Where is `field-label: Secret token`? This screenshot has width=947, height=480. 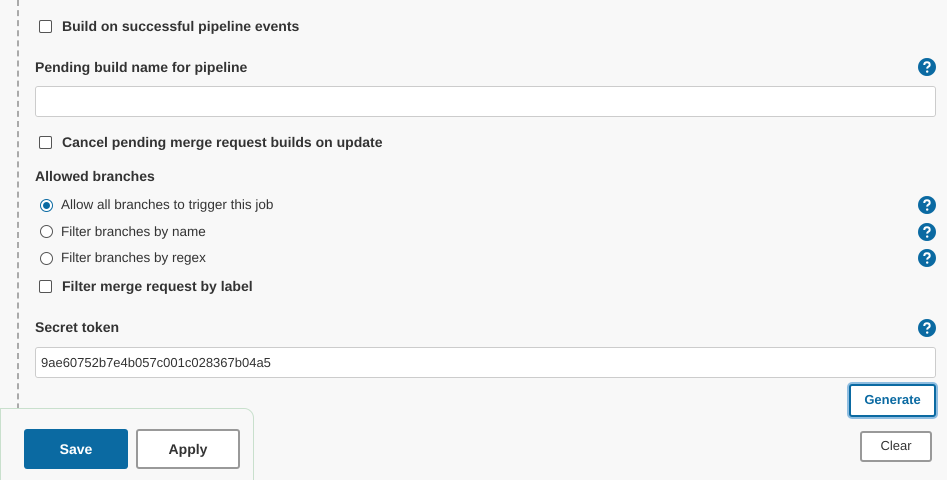
field-label: Secret token is located at coordinates (77, 327).